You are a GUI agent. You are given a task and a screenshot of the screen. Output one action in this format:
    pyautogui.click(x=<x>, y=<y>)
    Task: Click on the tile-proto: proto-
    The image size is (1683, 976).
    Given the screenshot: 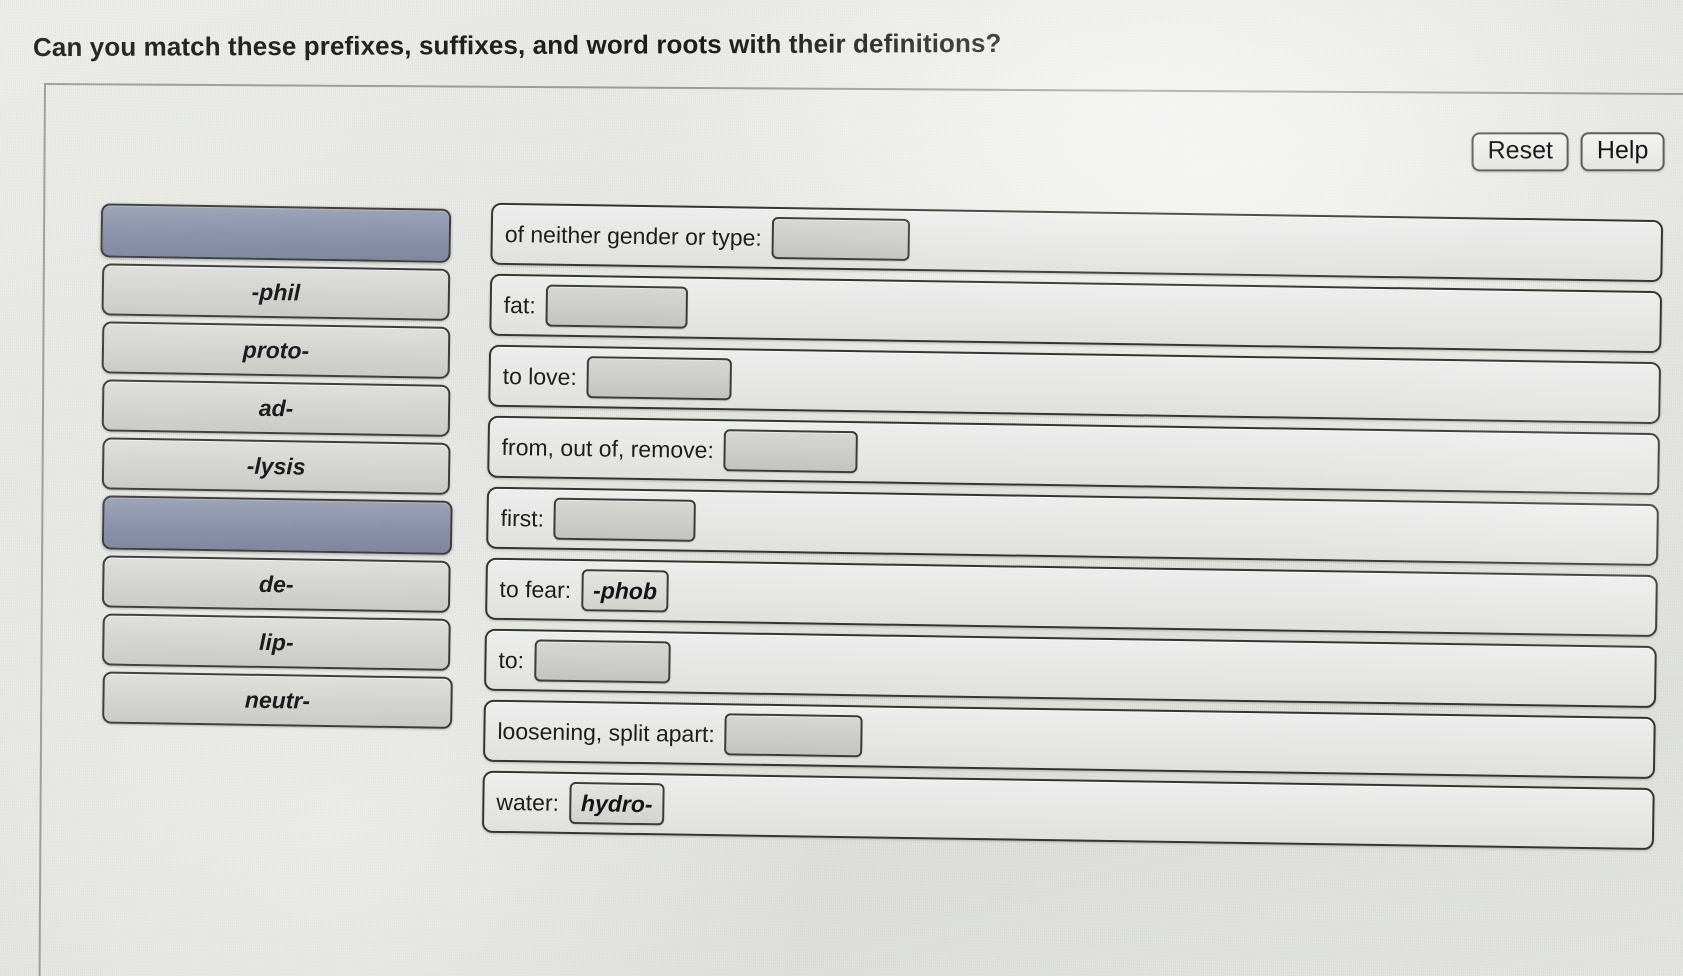 What is the action you would take?
    pyautogui.click(x=276, y=350)
    